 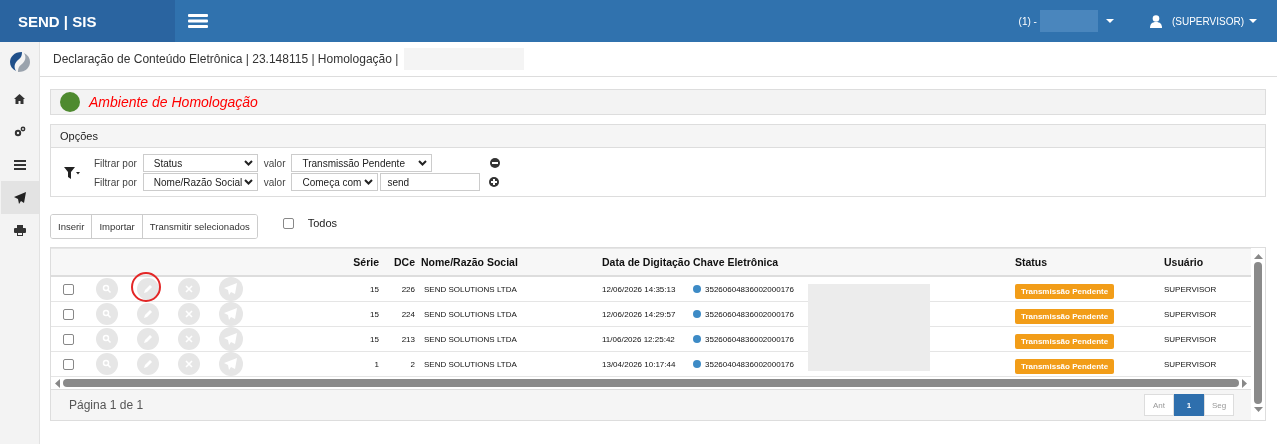 What do you see at coordinates (19, 98) in the screenshot?
I see `home-icon` at bounding box center [19, 98].